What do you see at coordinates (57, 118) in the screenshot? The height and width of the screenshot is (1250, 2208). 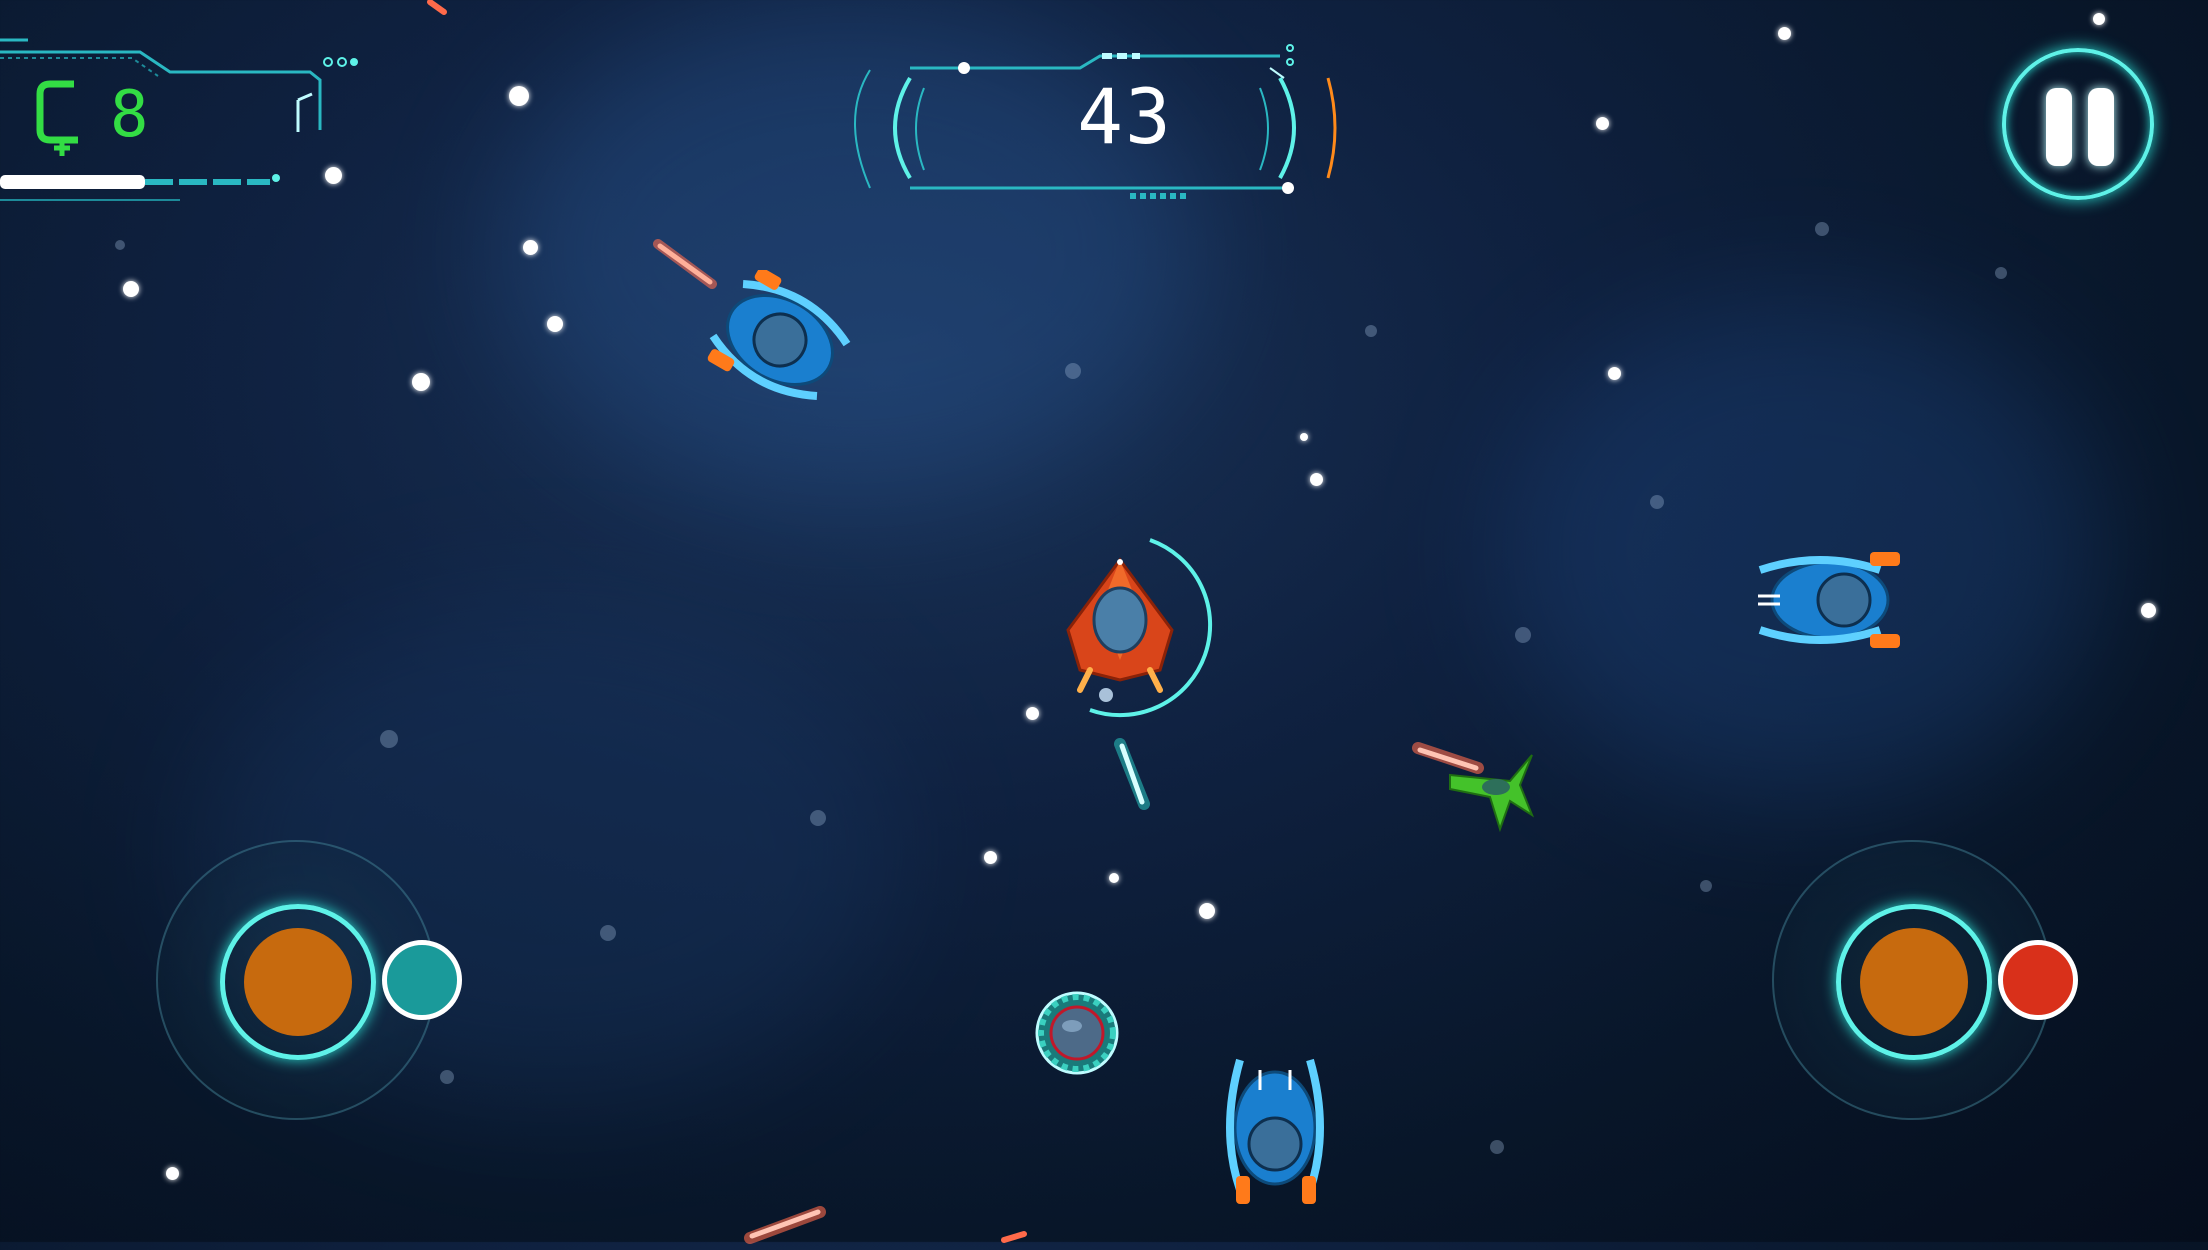 I see `coin-icon` at bounding box center [57, 118].